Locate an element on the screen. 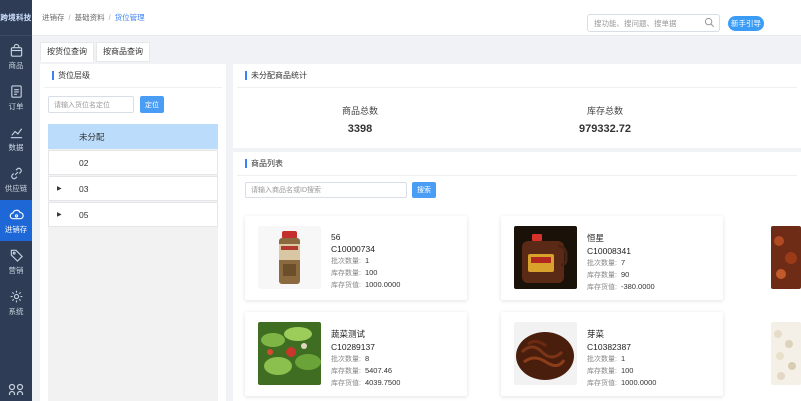 Image resolution: width=801 pixels, height=401 pixels. batch-value: 8 is located at coordinates (367, 358).